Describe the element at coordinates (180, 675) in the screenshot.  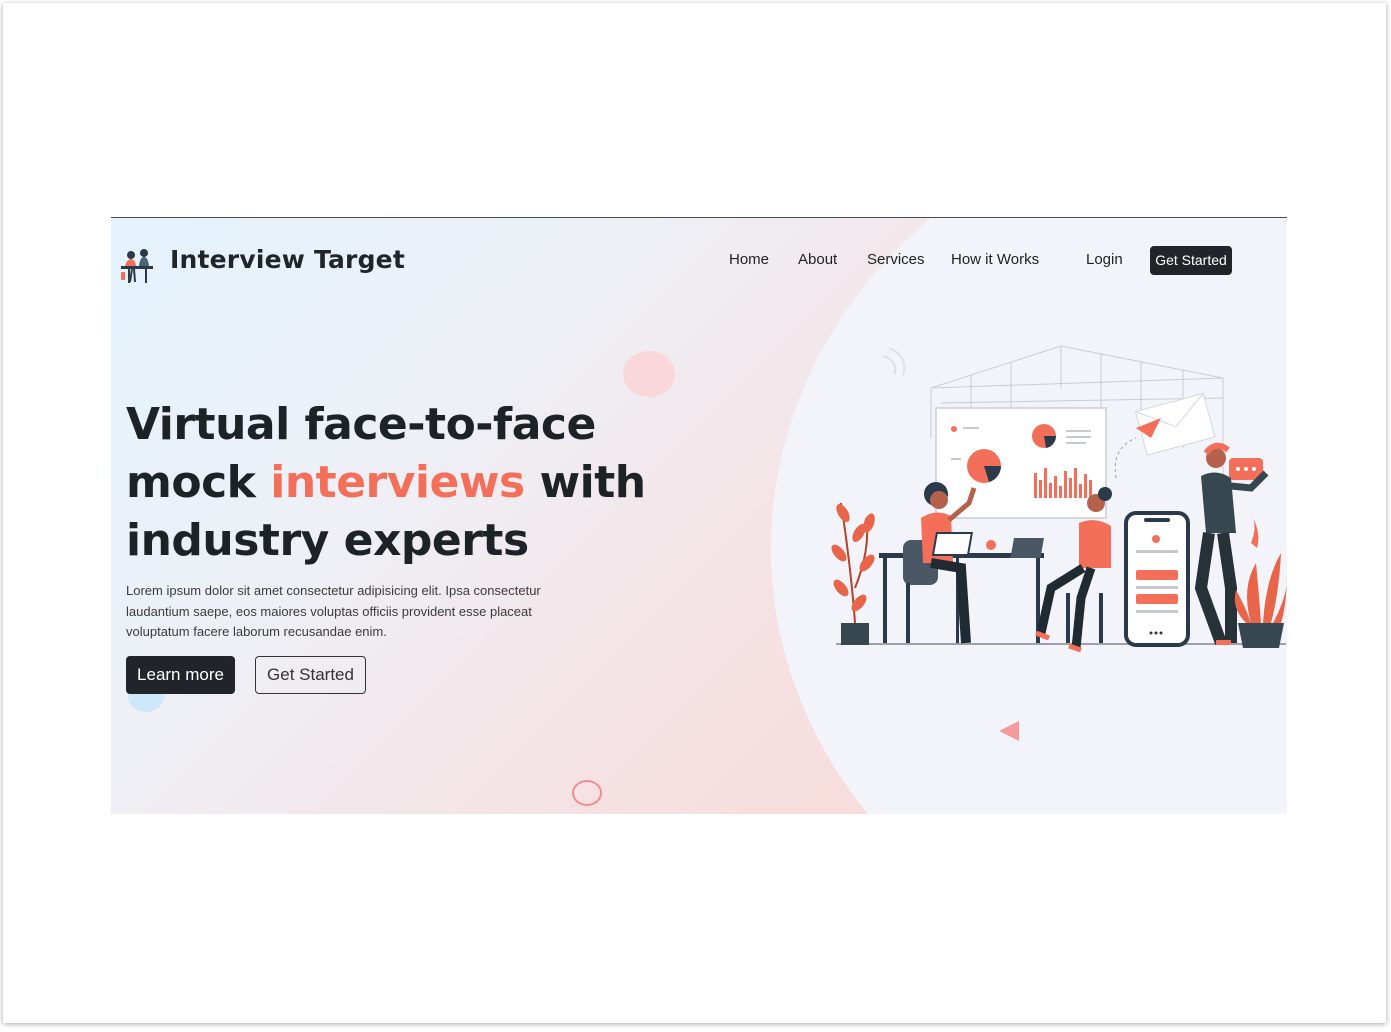
I see `learn-more-button: Learn more` at that location.